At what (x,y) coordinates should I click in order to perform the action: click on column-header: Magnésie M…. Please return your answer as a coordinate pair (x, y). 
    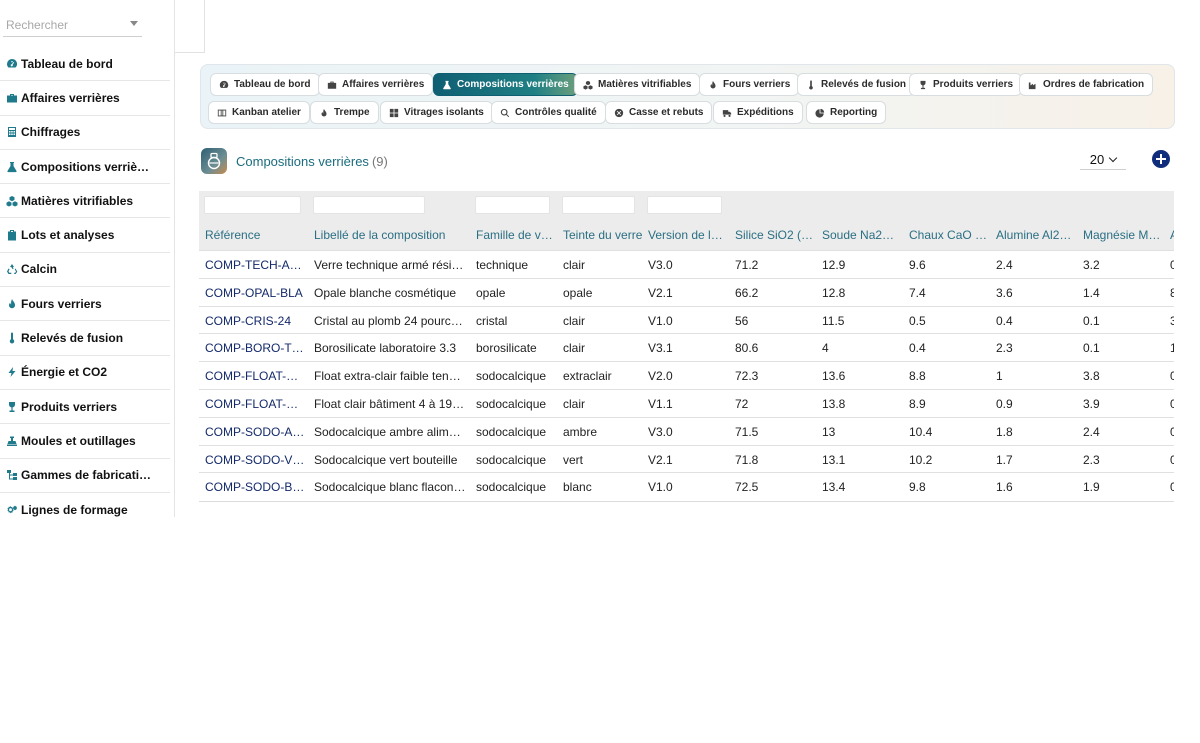
    Looking at the image, I should click on (1123, 235).